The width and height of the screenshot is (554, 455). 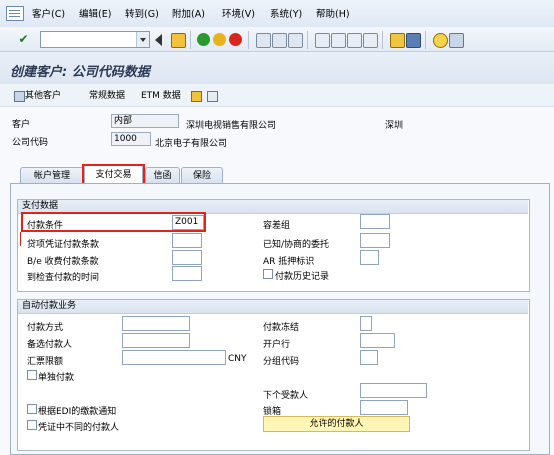 I want to click on edi-advice-label: 根据EDI的缴款通知, so click(x=77, y=412).